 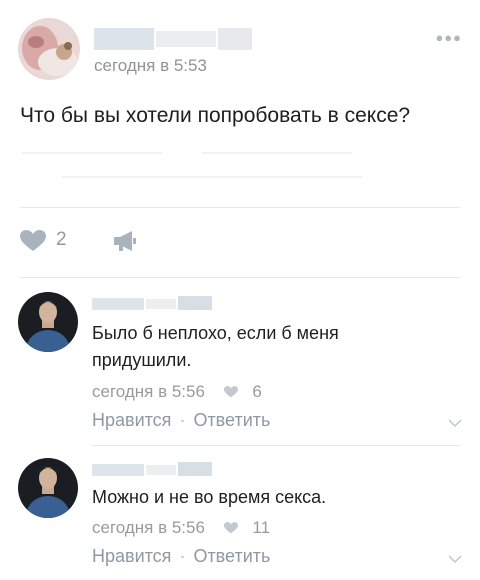 What do you see at coordinates (174, 39) in the screenshot?
I see `post-author-name-blurred` at bounding box center [174, 39].